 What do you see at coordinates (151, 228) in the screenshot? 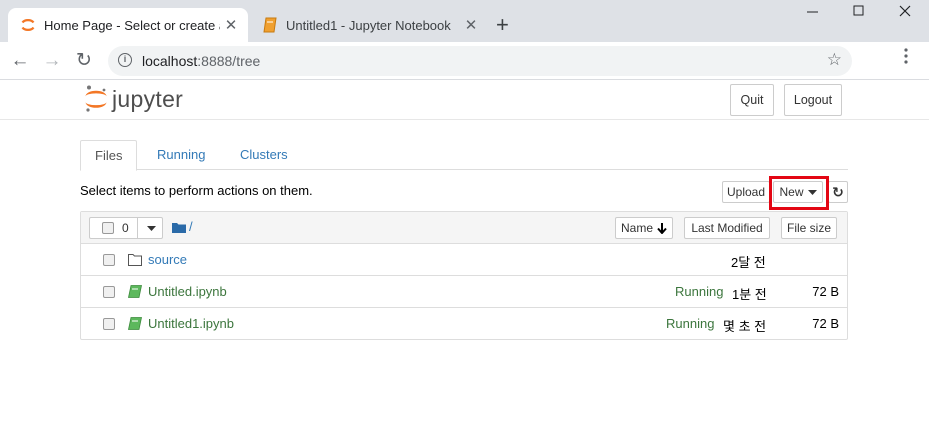
I see `caret-down-icon` at bounding box center [151, 228].